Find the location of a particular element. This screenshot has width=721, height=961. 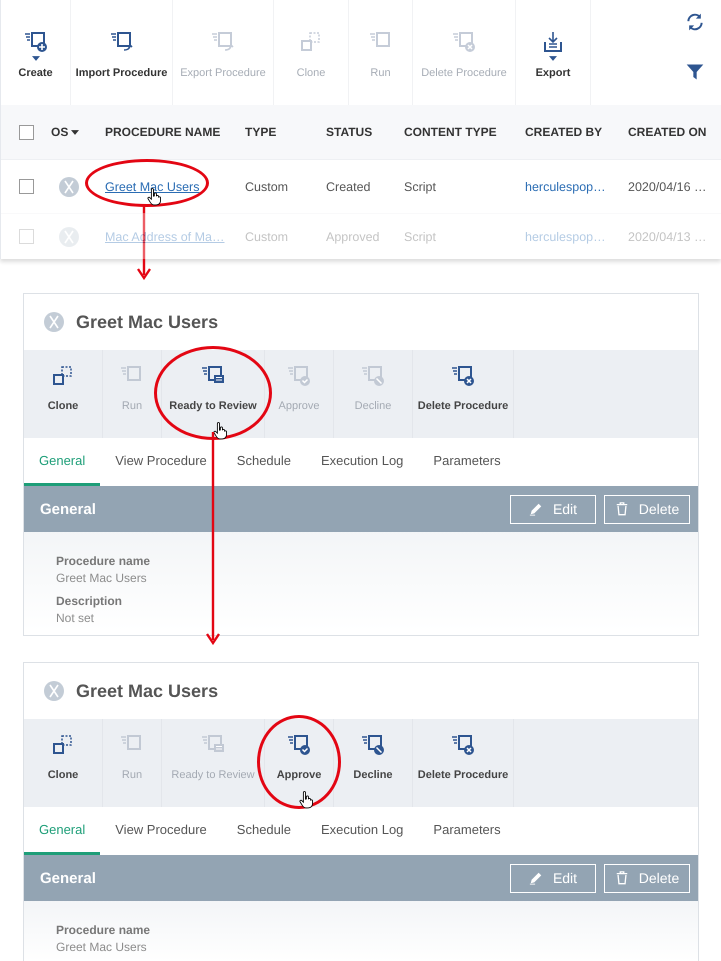

refresh-icon is located at coordinates (695, 22).